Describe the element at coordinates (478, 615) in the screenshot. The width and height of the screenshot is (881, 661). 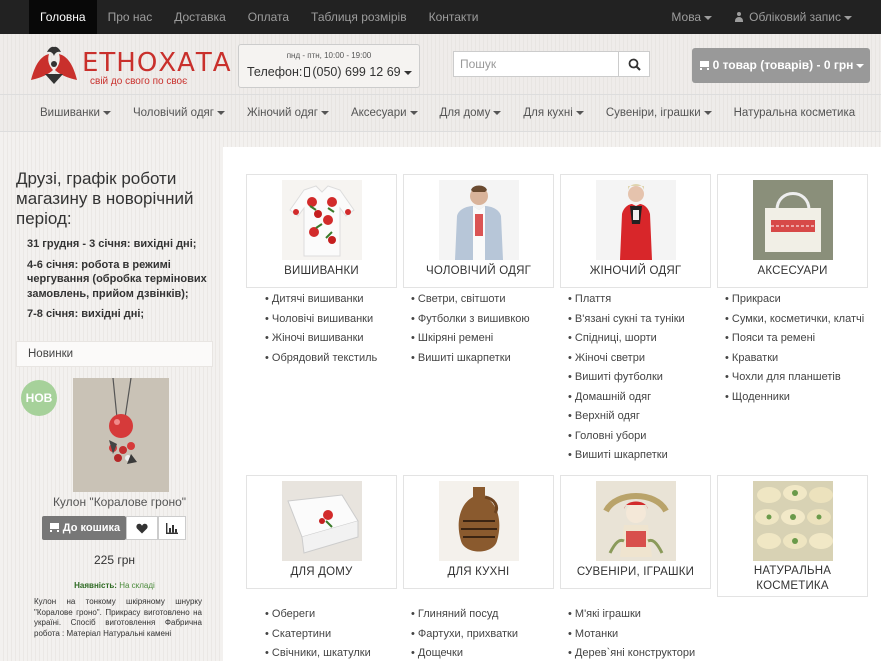
I see `subcategory-item: Глиняний посуд` at that location.